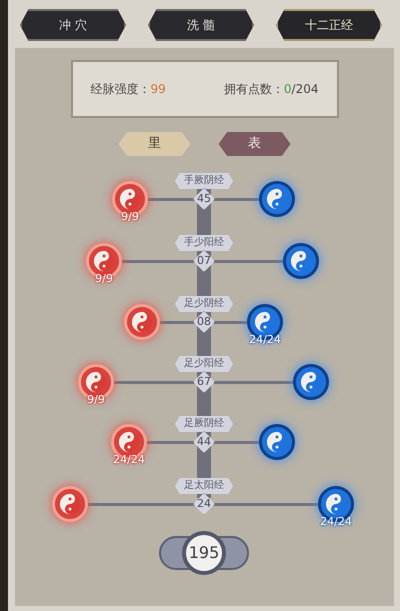 The height and width of the screenshot is (611, 400). I want to click on toggle-tab: 表, so click(254, 144).